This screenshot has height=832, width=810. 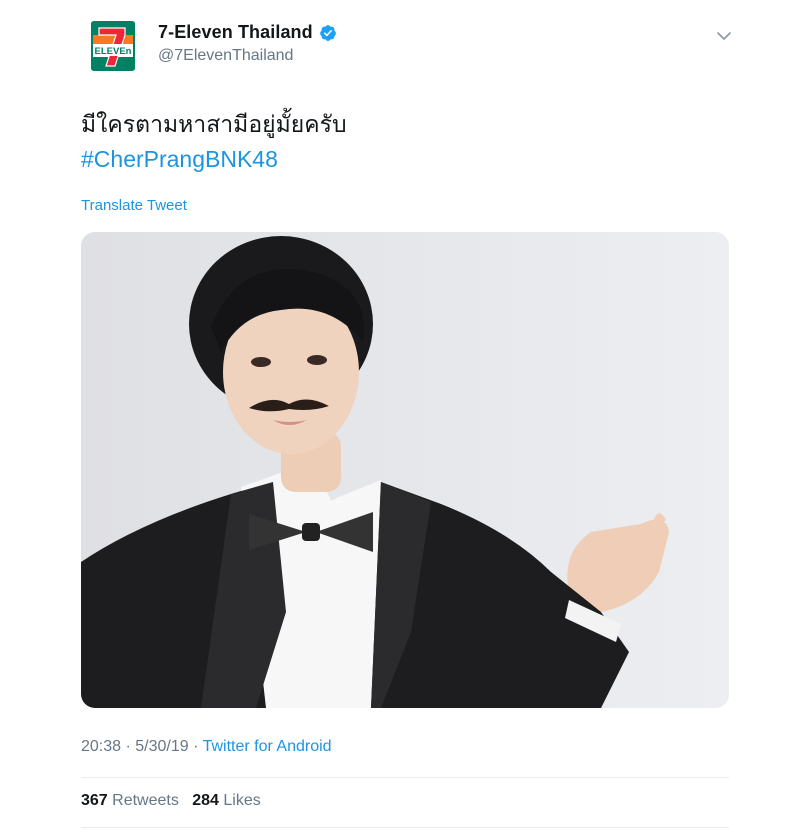 What do you see at coordinates (267, 746) in the screenshot?
I see `tweet-source-link: Twitter for Android` at bounding box center [267, 746].